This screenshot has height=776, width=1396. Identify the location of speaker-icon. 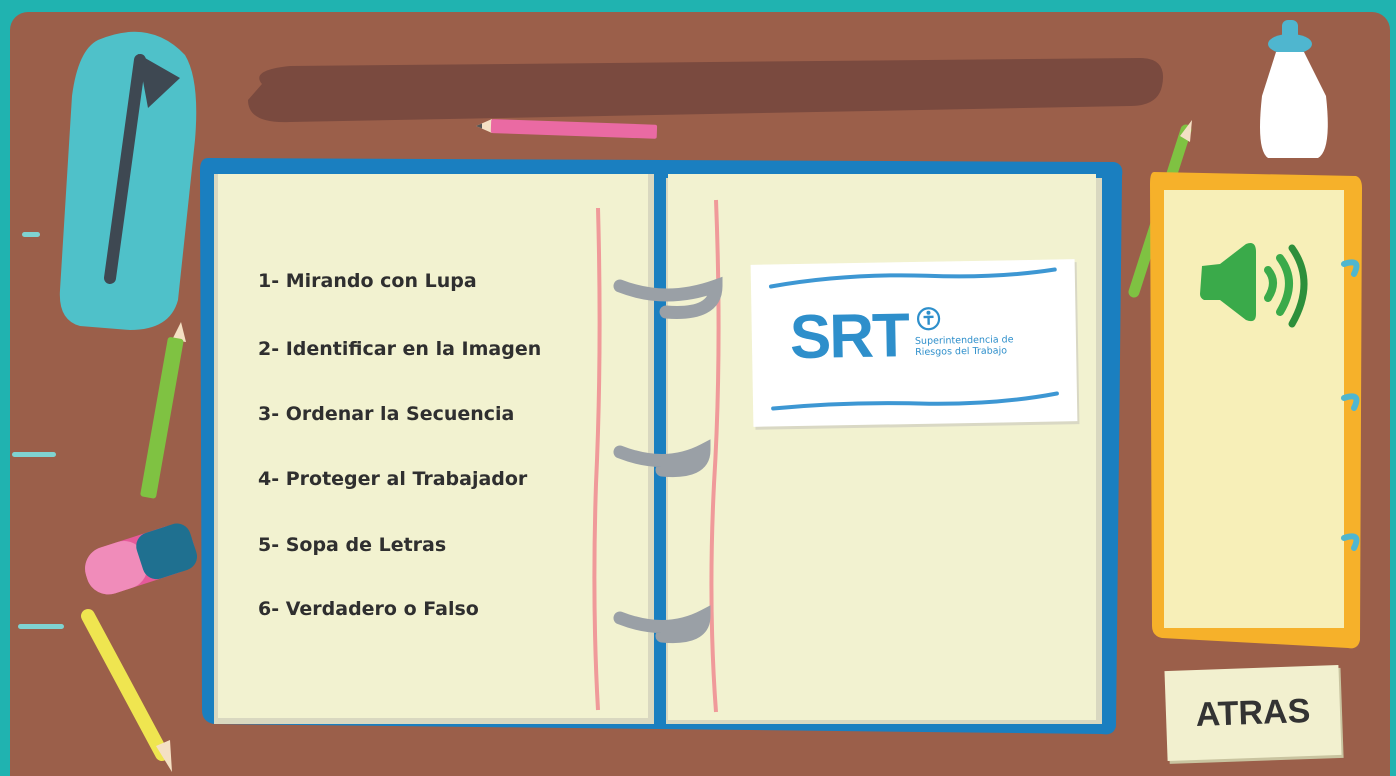
(1254, 284).